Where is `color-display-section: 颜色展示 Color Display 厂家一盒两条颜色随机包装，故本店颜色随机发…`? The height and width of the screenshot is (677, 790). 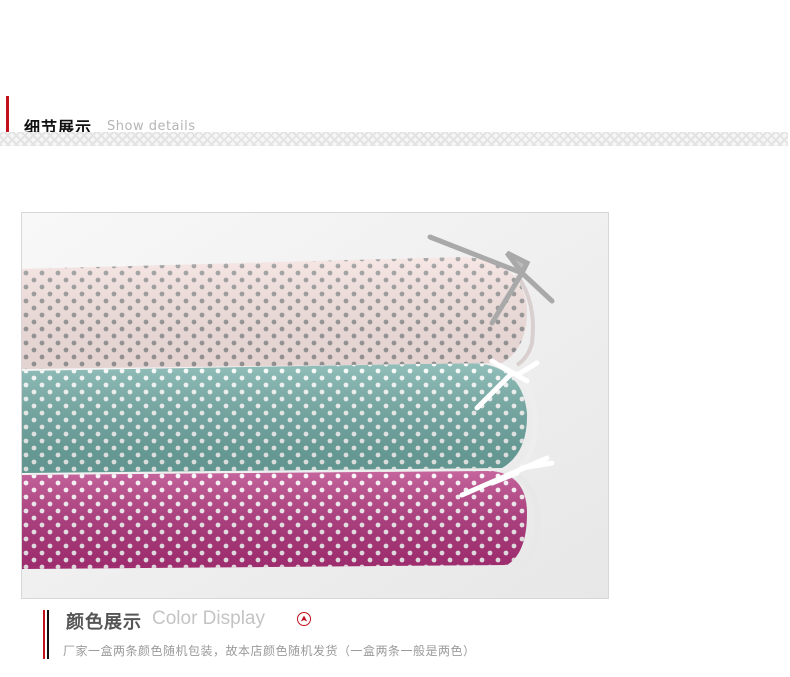
color-display-section: 颜色展示 Color Display 厂家一盒两条颜色随机包装，故本店颜色随机发… is located at coordinates (395, 637).